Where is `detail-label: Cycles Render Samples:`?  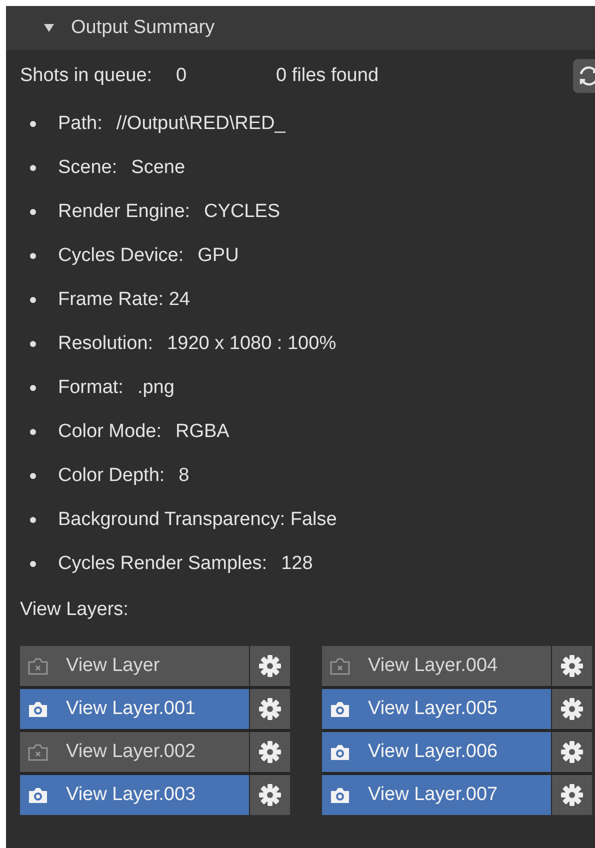
detail-label: Cycles Render Samples: is located at coordinates (163, 564).